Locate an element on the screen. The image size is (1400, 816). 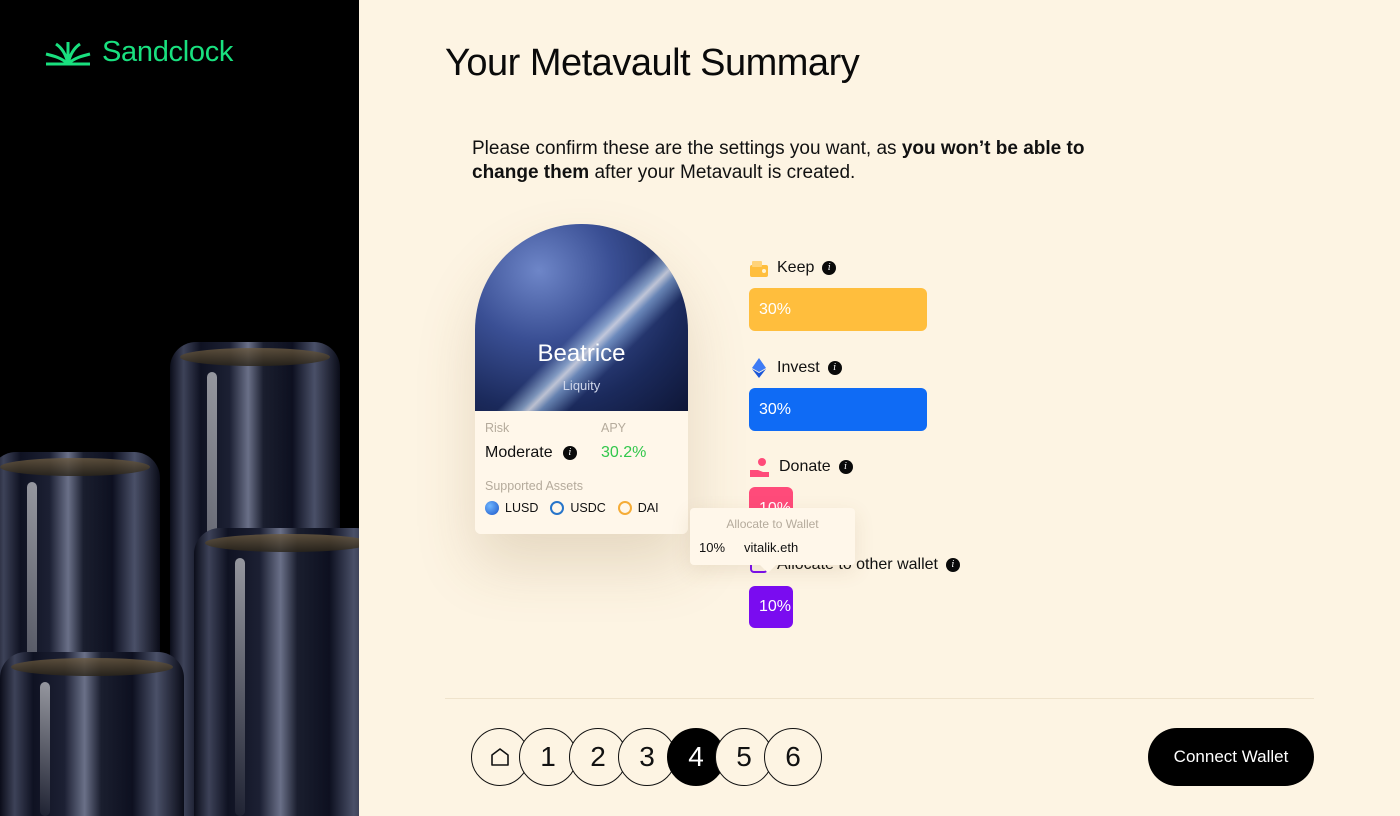
asset-name: DAI is located at coordinates (648, 508).